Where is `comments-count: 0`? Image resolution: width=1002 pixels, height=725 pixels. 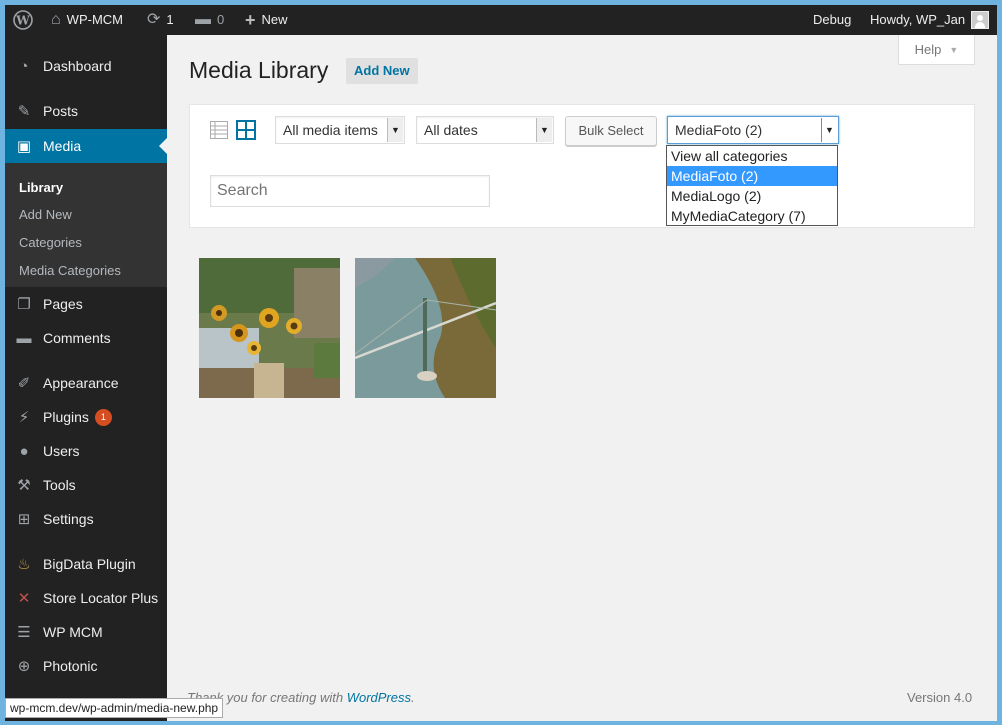 comments-count: 0 is located at coordinates (221, 19).